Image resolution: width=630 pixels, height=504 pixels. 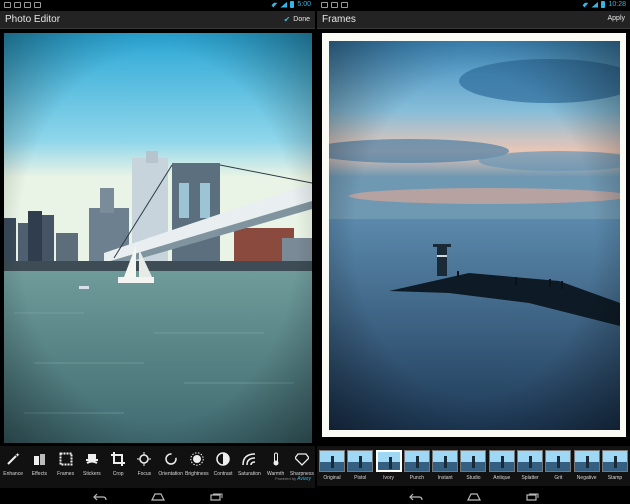 I want to click on tool-frames: Frames, so click(x=66, y=467).